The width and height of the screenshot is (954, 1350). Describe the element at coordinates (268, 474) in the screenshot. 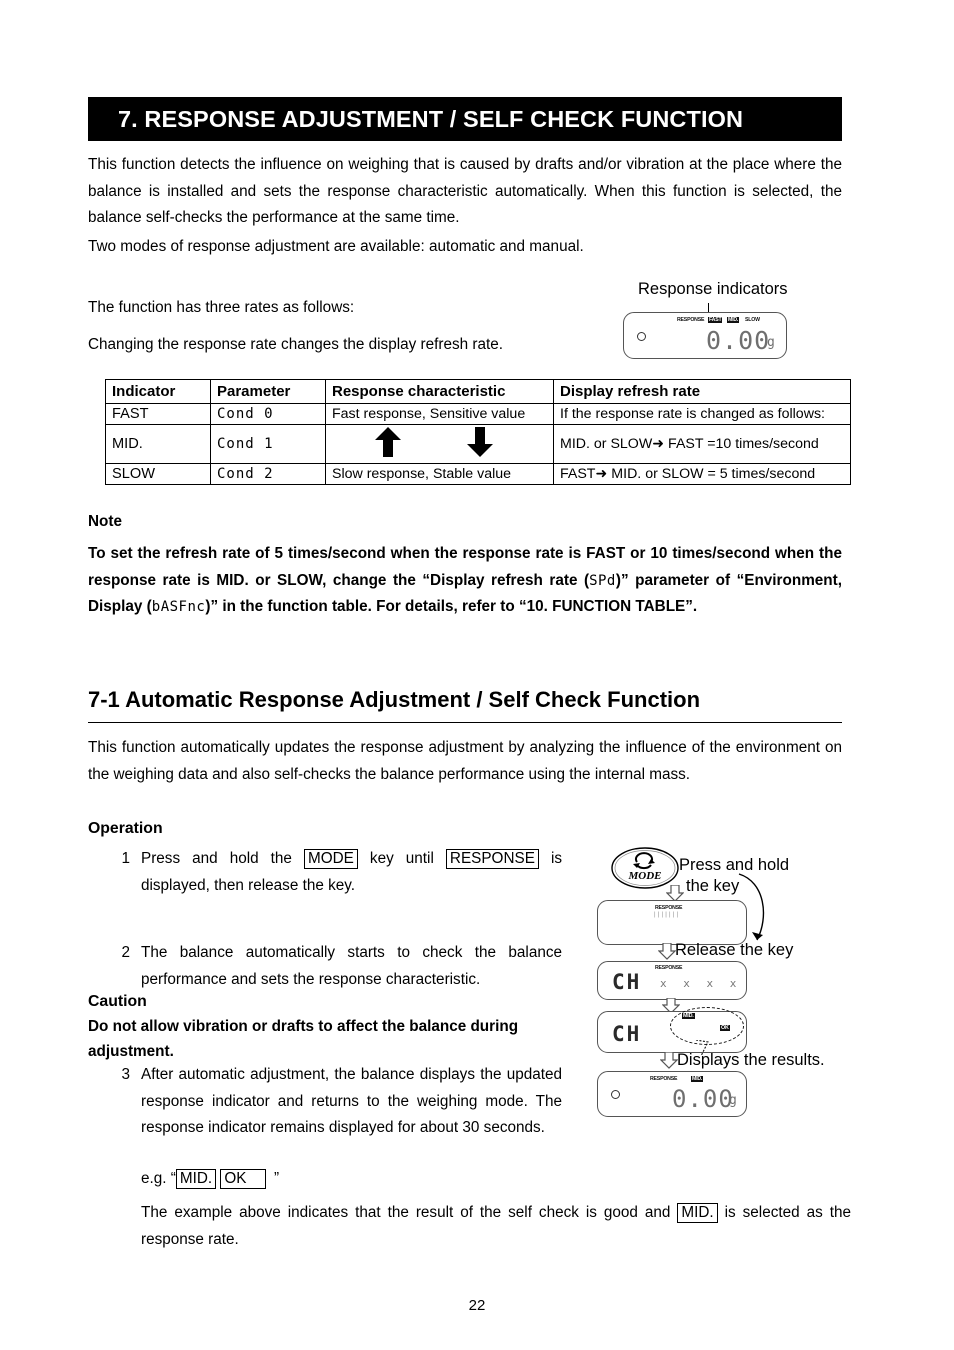

I see `cell-parameter-cond2: Cond 2` at that location.